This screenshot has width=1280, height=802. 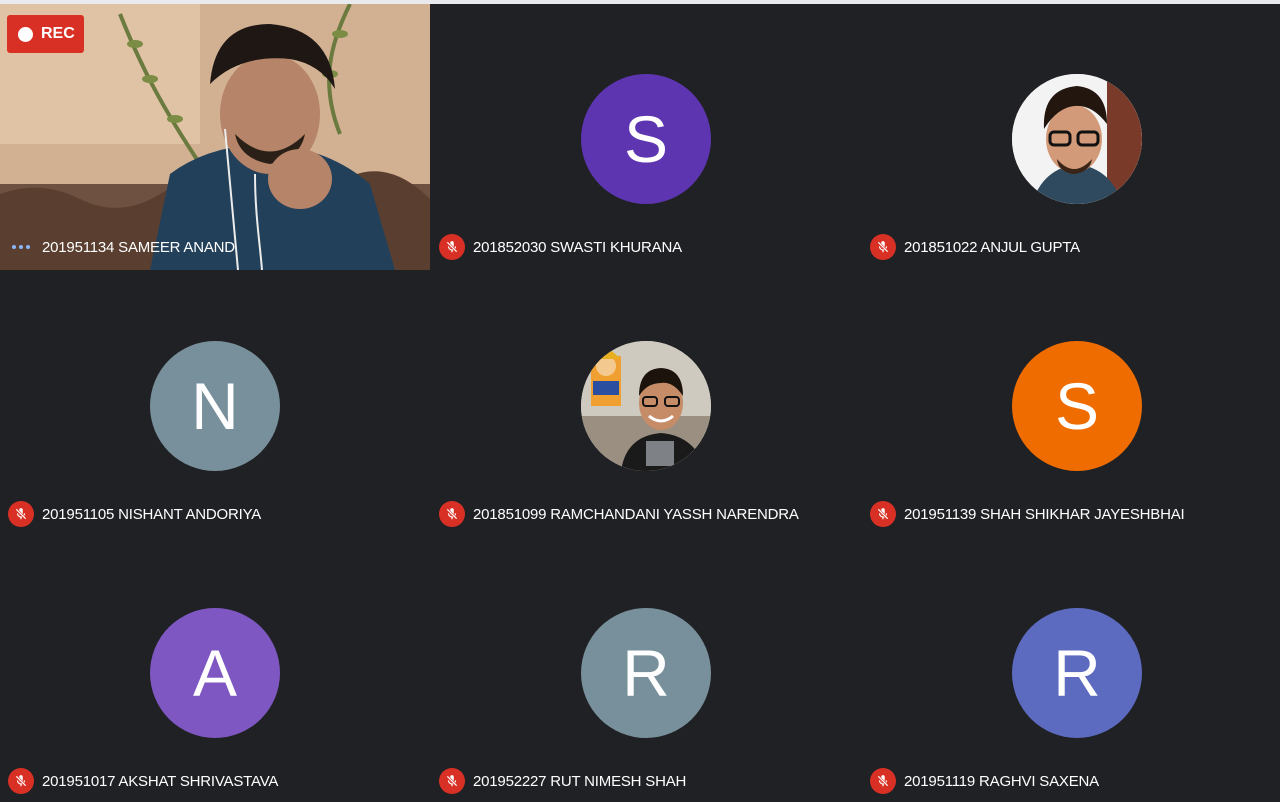 I want to click on participant-name-row: 201951105 NISHANT ANDORIYA, so click(x=134, y=514).